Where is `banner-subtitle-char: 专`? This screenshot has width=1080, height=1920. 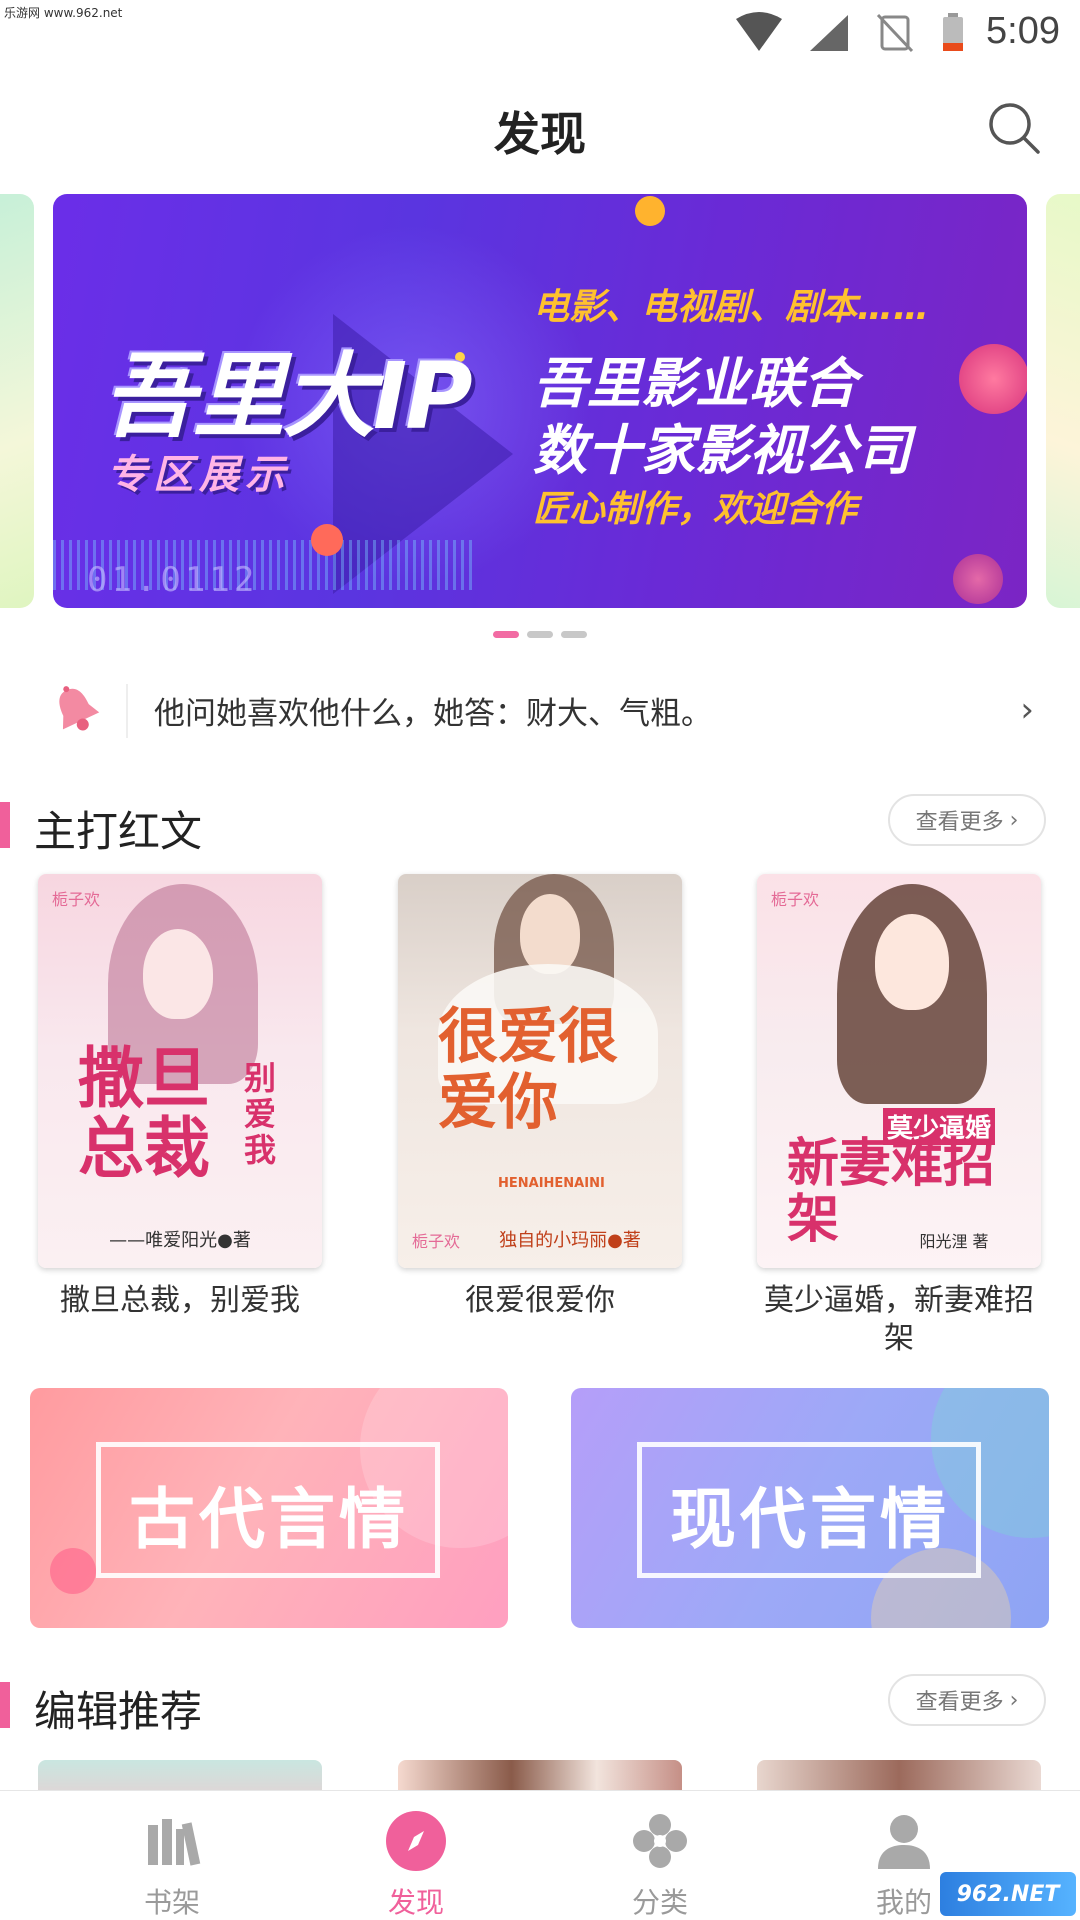
banner-subtitle-char: 专 is located at coordinates (127, 475).